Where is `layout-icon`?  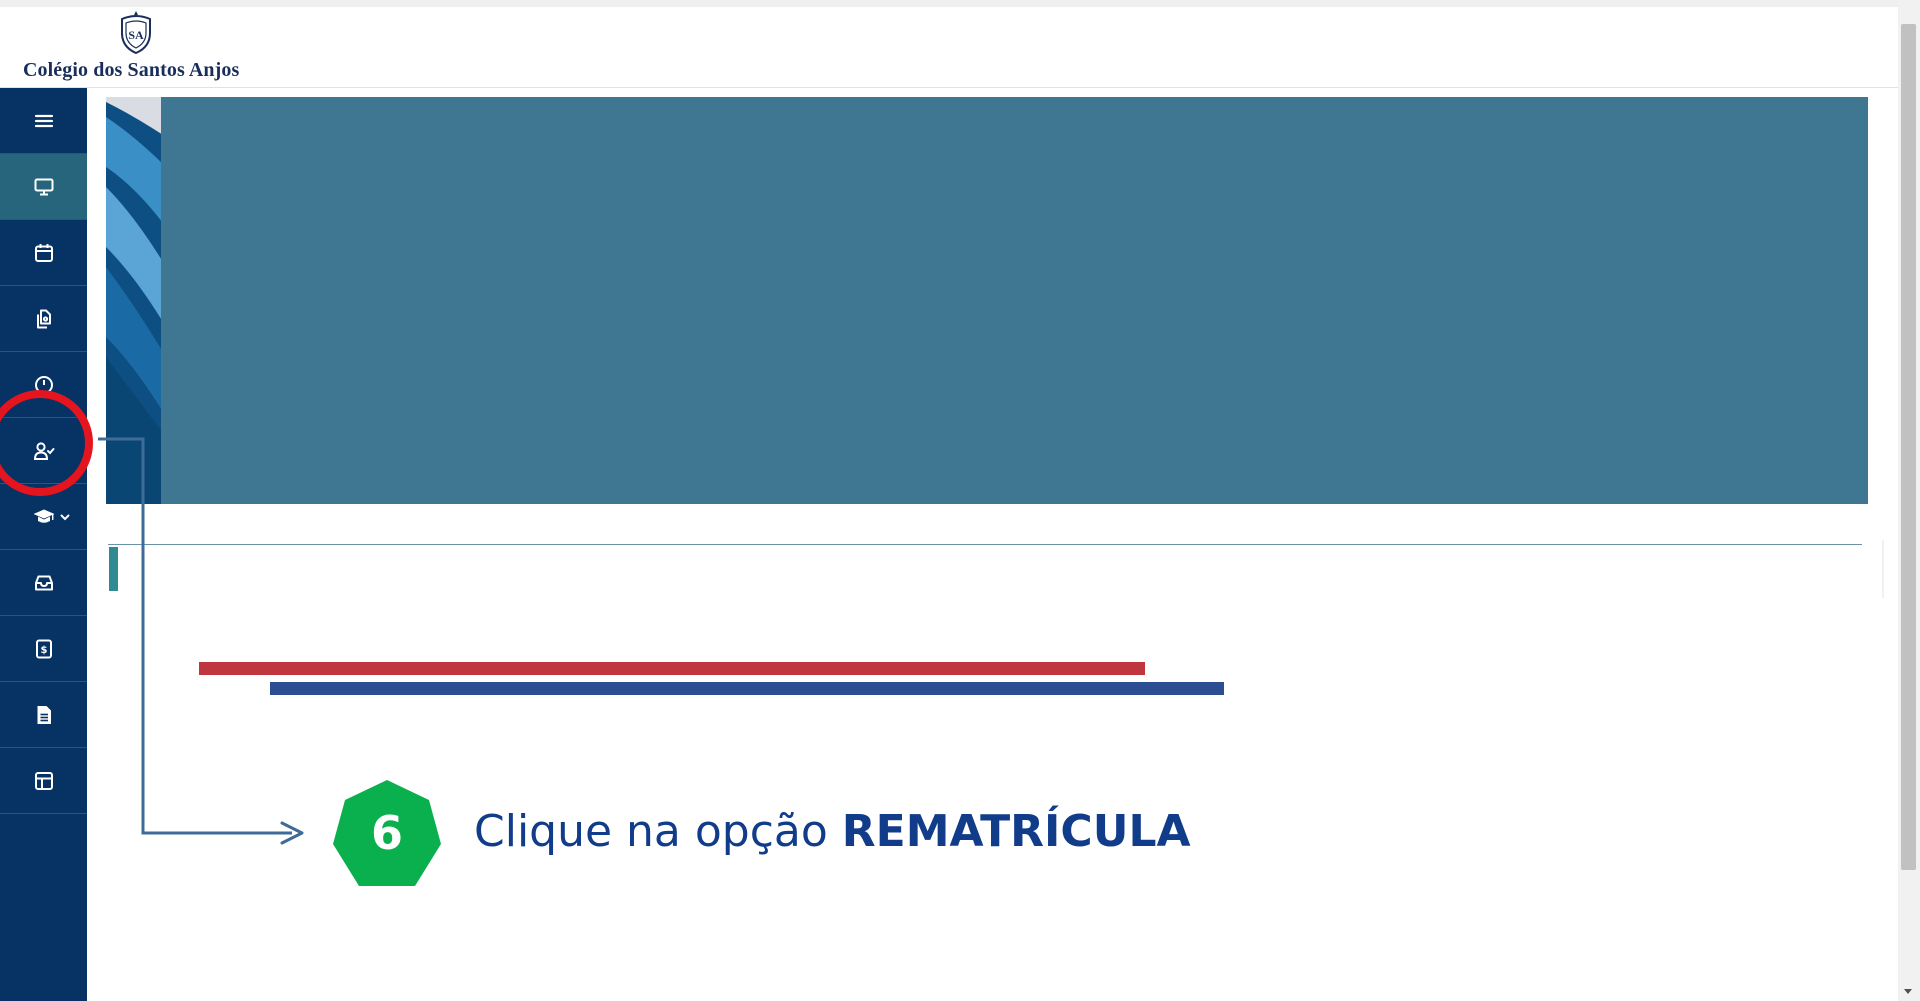
layout-icon is located at coordinates (43, 780).